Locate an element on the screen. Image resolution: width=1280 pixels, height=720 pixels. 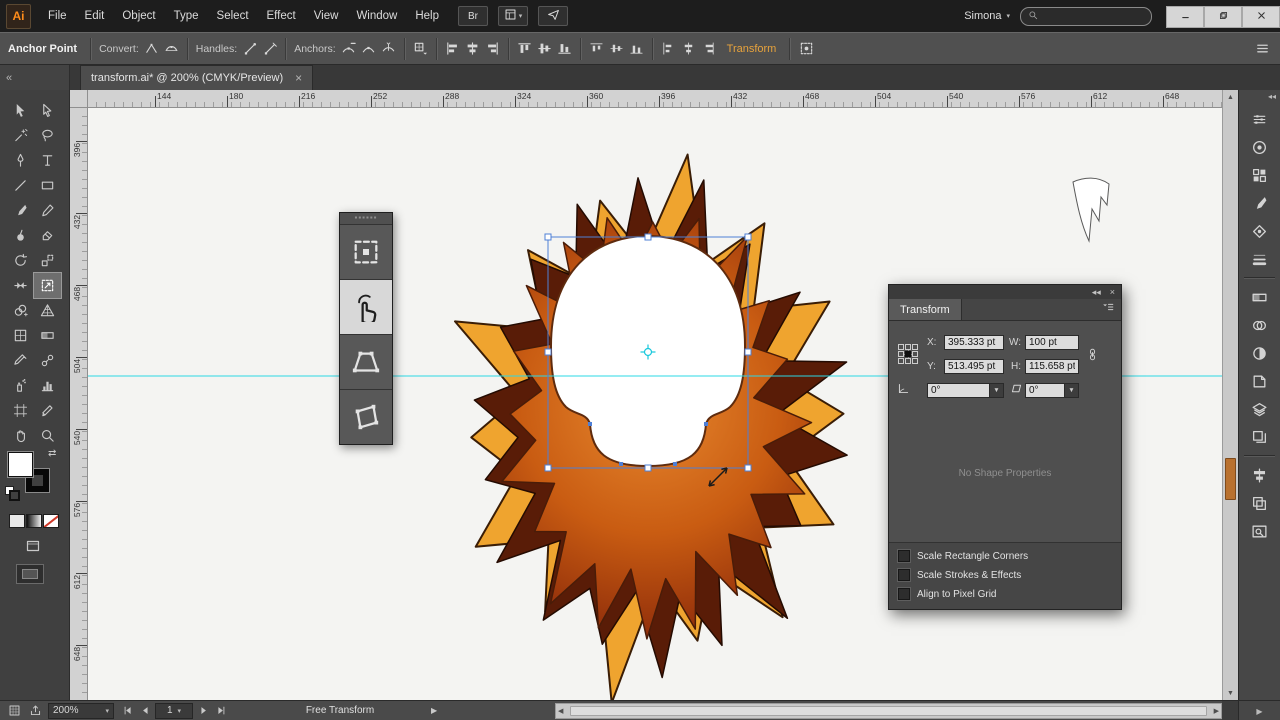
isolate-selection-icon is located at coordinates (806, 49).